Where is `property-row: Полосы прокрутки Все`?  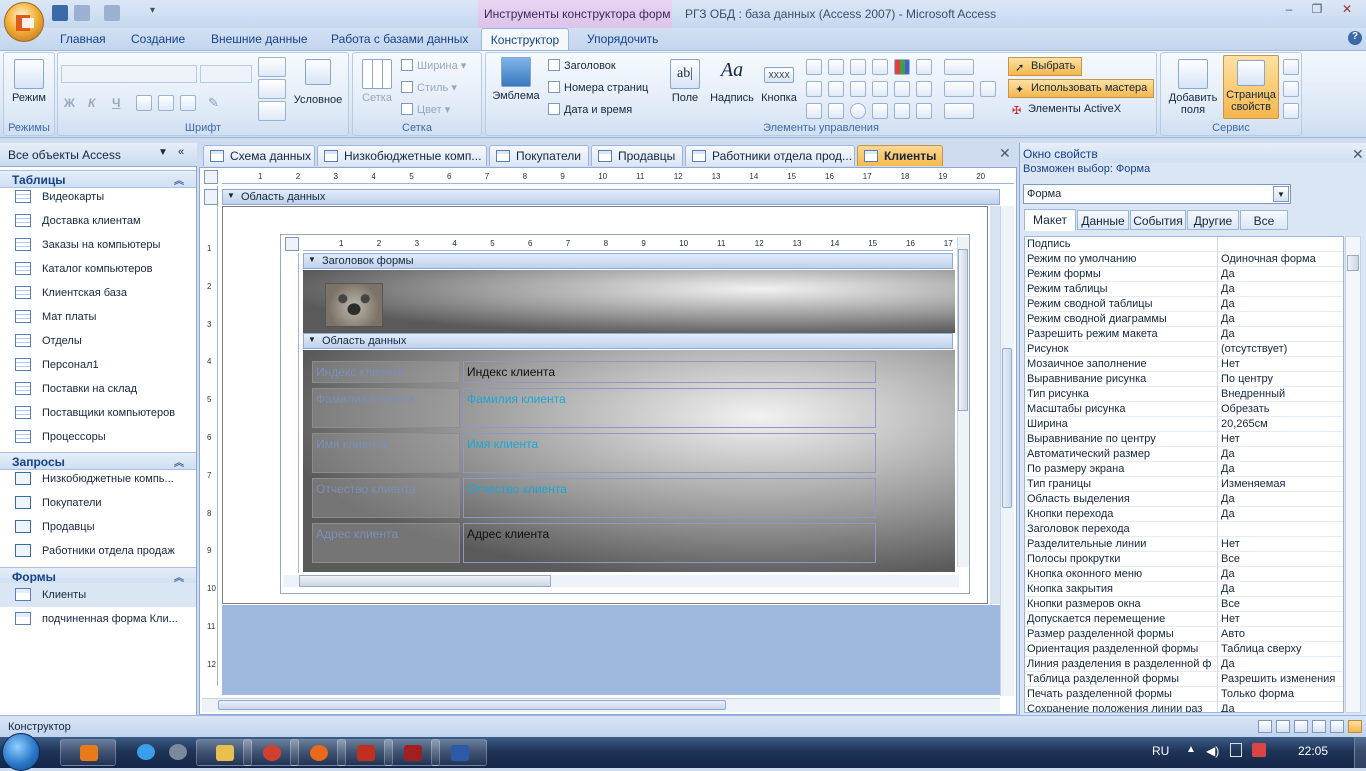
property-row: Полосы прокрутки Все is located at coordinates (1184, 559).